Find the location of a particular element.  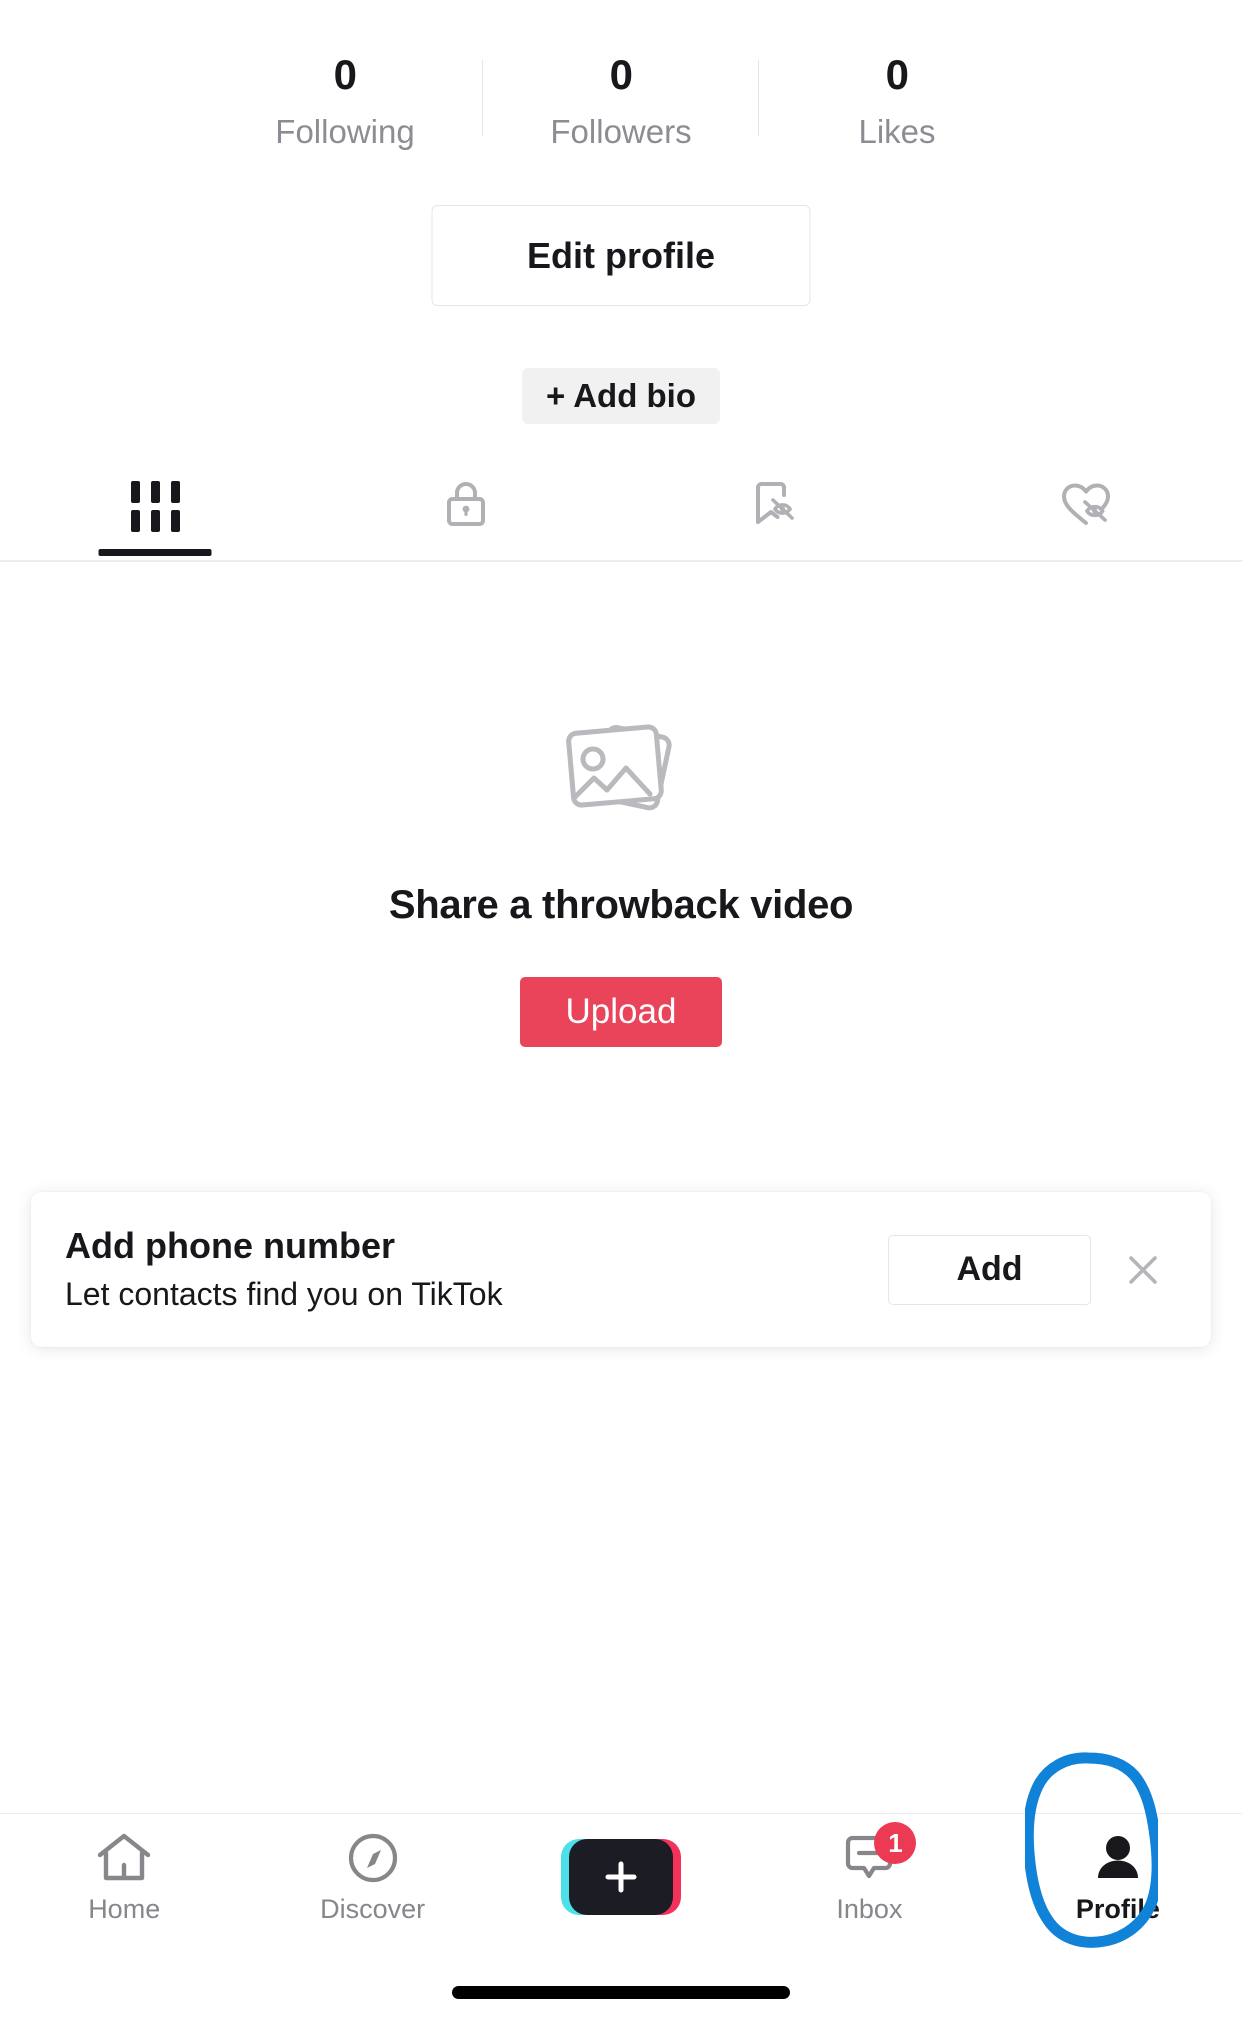

upload-button: Upload is located at coordinates (621, 1012).